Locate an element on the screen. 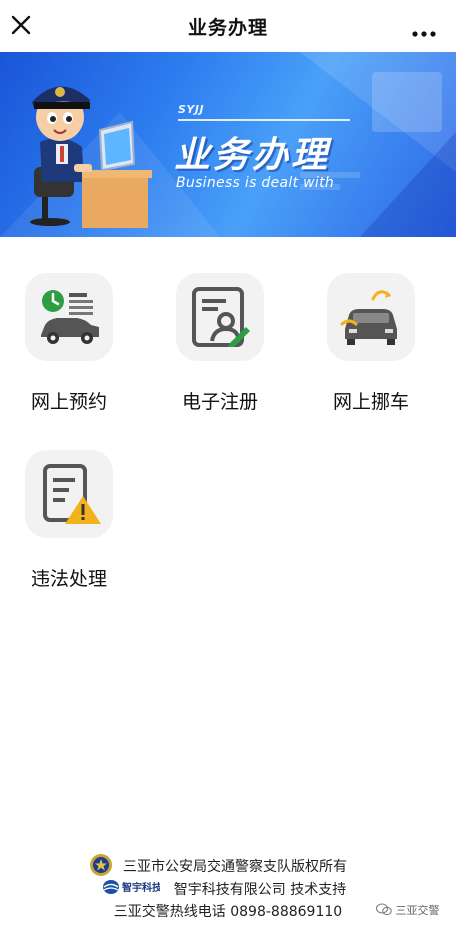 This screenshot has height=929, width=456. footer-copyright: 三亚市公安局交通警察支队版权所有 is located at coordinates (235, 867).